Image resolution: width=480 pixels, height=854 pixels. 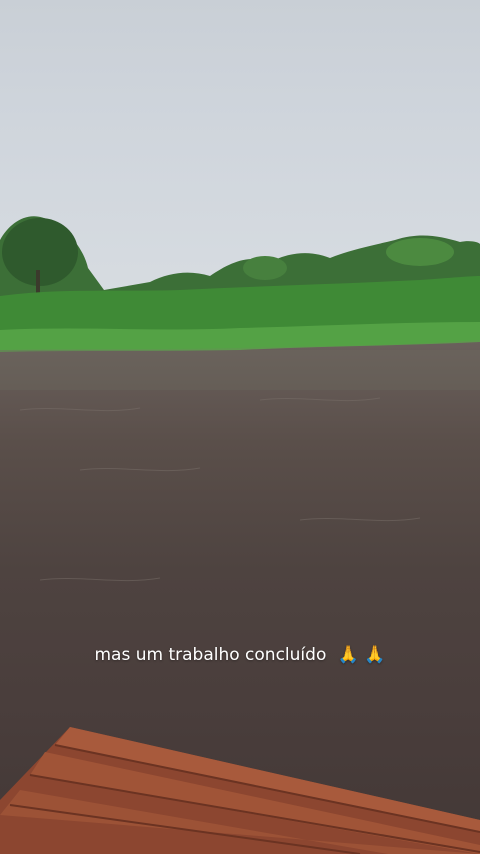 I want to click on praying-hands-icon: 🙏 🙏, so click(x=361, y=655).